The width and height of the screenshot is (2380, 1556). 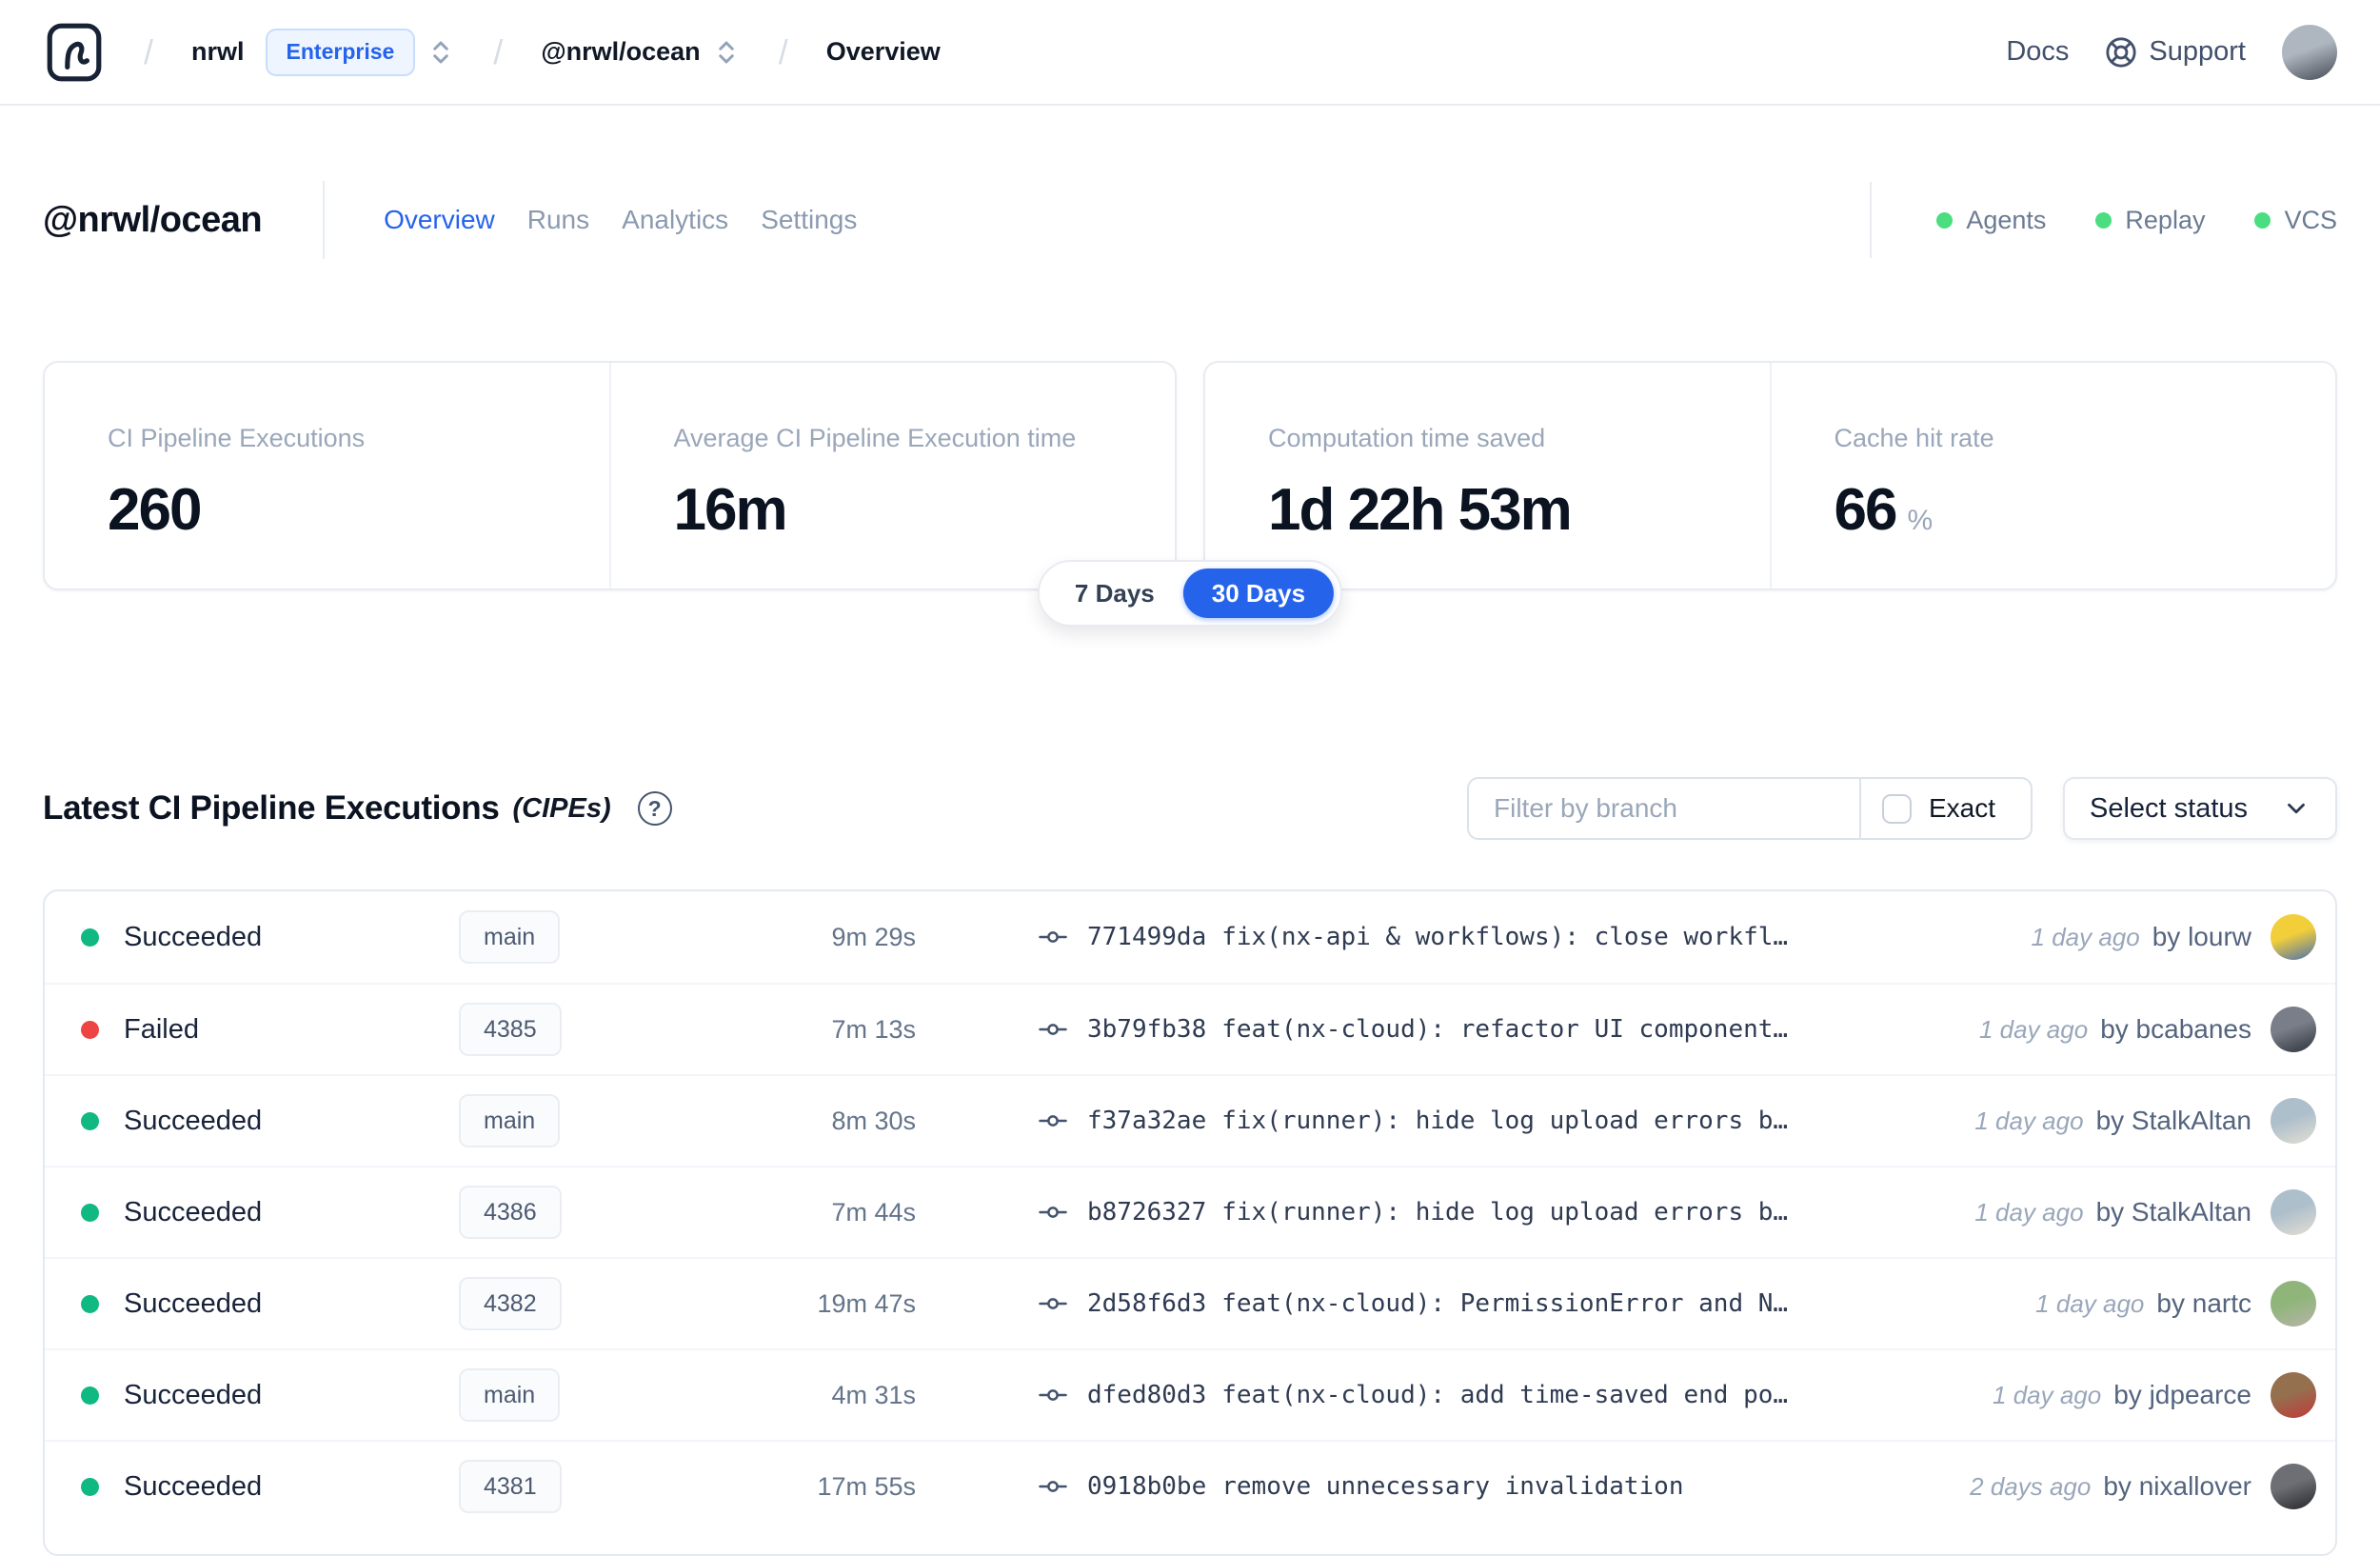 What do you see at coordinates (510, 1212) in the screenshot?
I see `branch-badge: 4386` at bounding box center [510, 1212].